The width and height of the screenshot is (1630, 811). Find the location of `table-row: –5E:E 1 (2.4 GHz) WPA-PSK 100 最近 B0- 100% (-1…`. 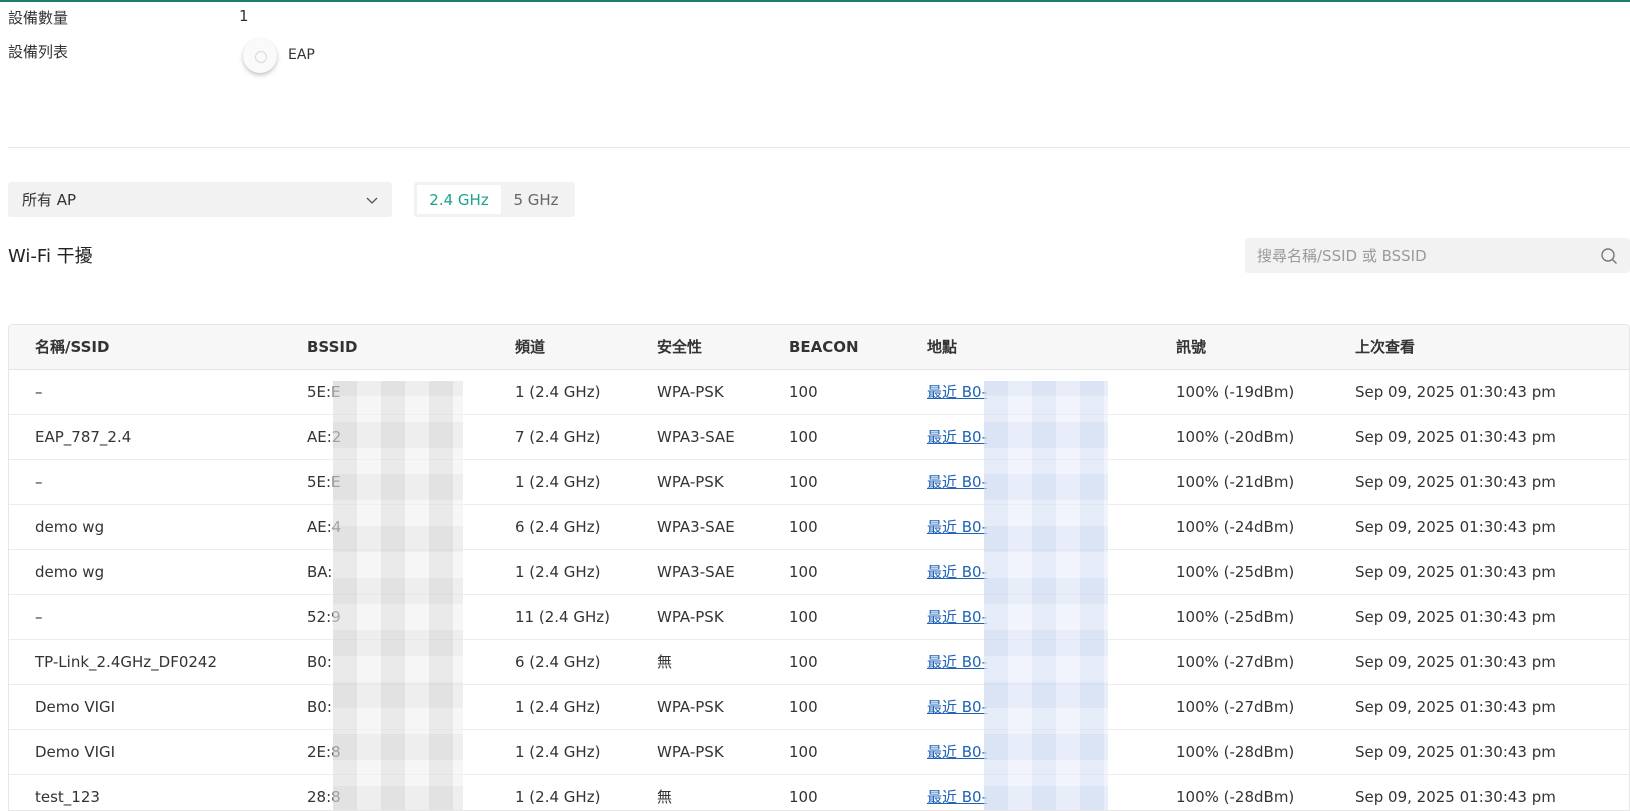

table-row: –5E:E 1 (2.4 GHz) WPA-PSK 100 最近 B0- 100% (-1… is located at coordinates (819, 392).